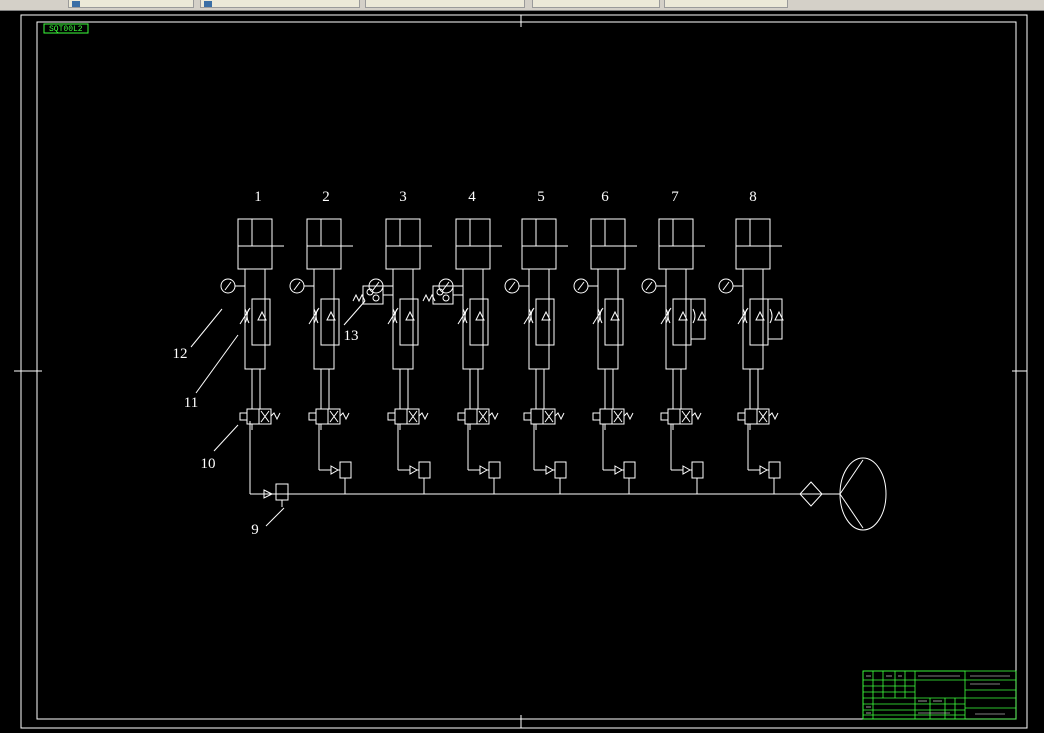 This screenshot has width=1044, height=733. I want to click on channel-number-2: 2, so click(326, 197).